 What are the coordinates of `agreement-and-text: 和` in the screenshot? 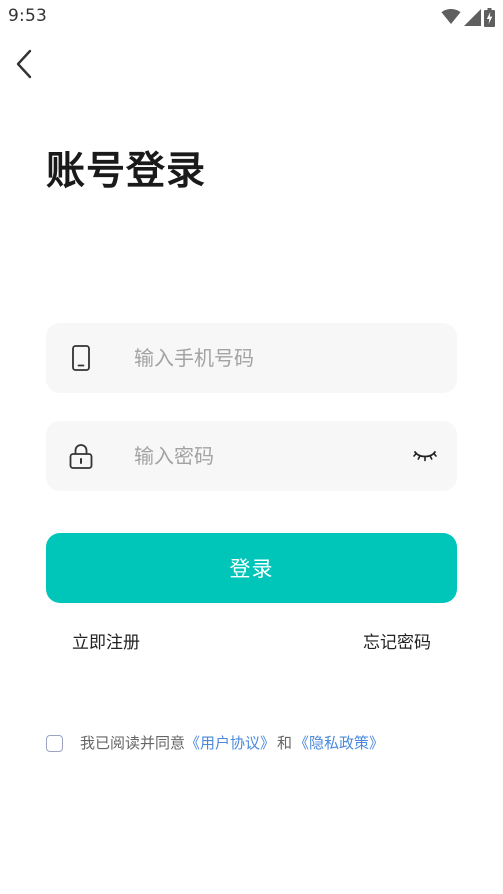 It's located at (285, 743).